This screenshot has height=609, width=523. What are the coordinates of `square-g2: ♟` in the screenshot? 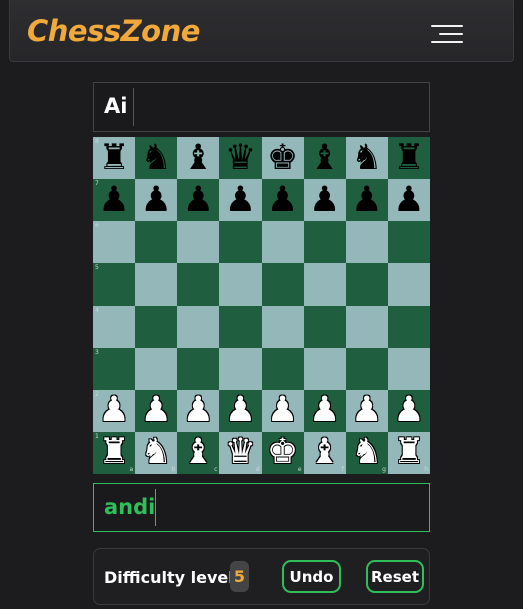 It's located at (366, 410).